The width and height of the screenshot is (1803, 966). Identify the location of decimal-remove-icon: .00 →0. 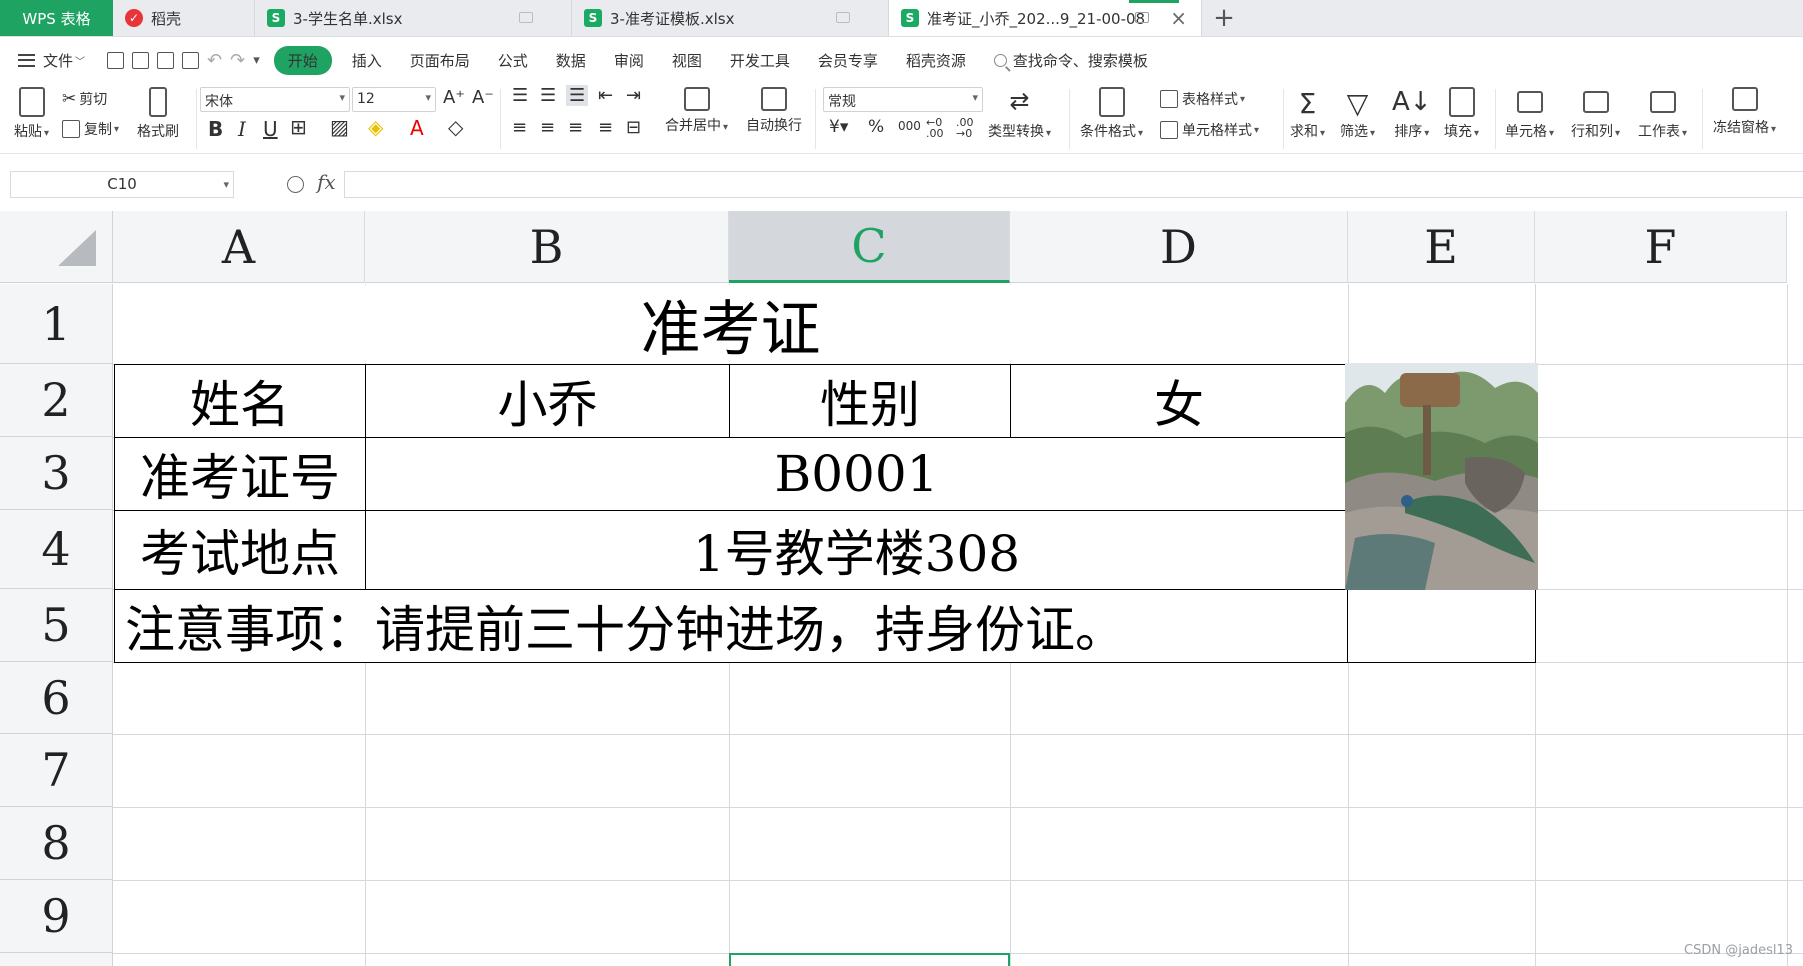
(965, 128).